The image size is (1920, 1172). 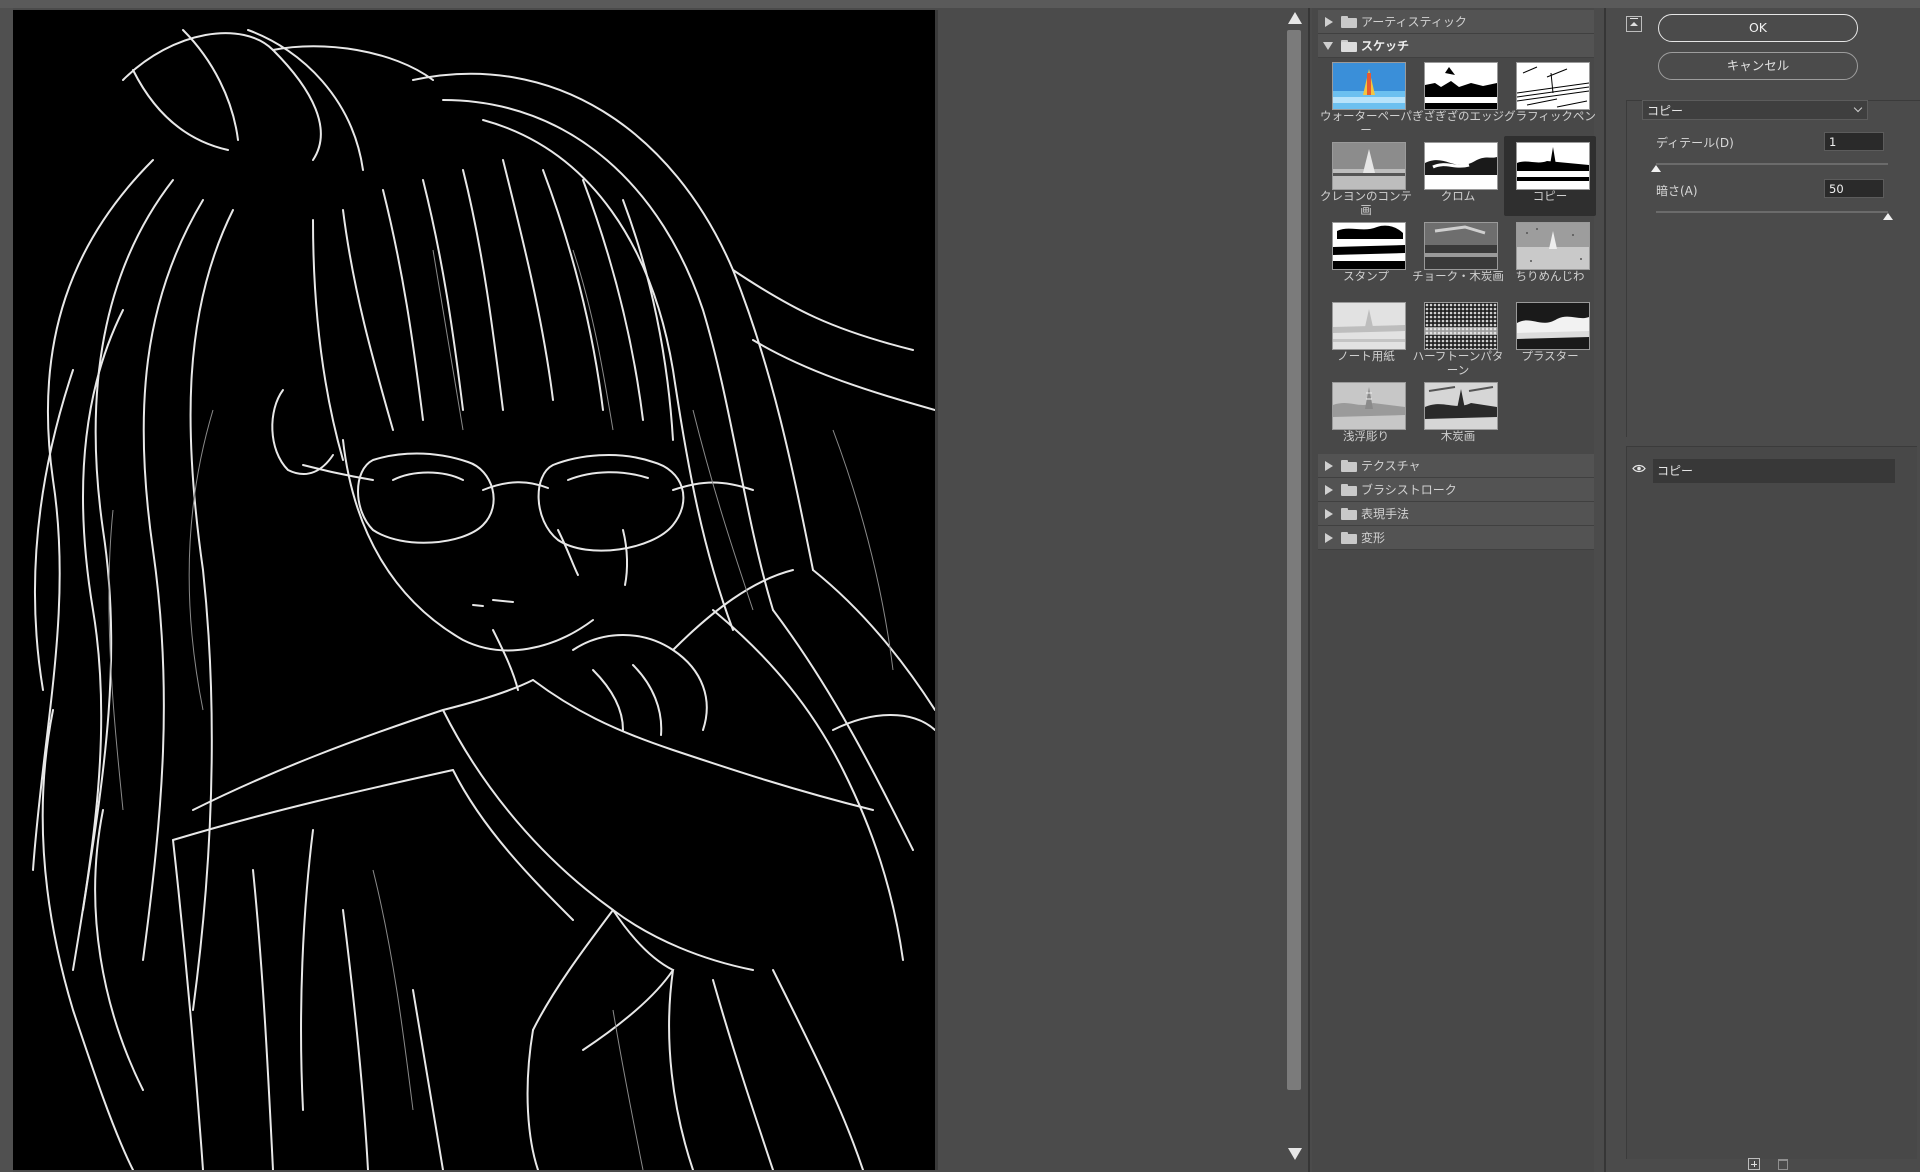 What do you see at coordinates (1754, 1164) in the screenshot?
I see `new-effect-layer-icon` at bounding box center [1754, 1164].